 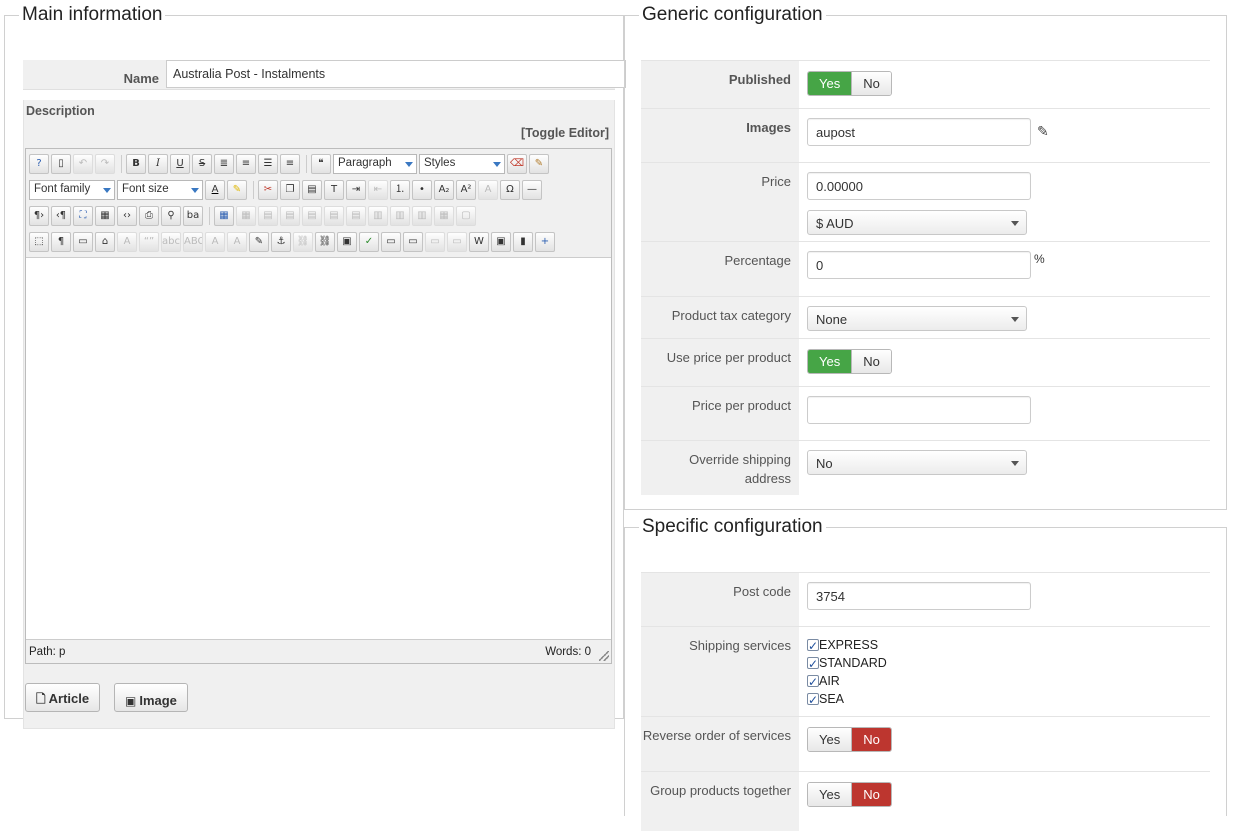 I want to click on superscript-icon: A², so click(x=466, y=190).